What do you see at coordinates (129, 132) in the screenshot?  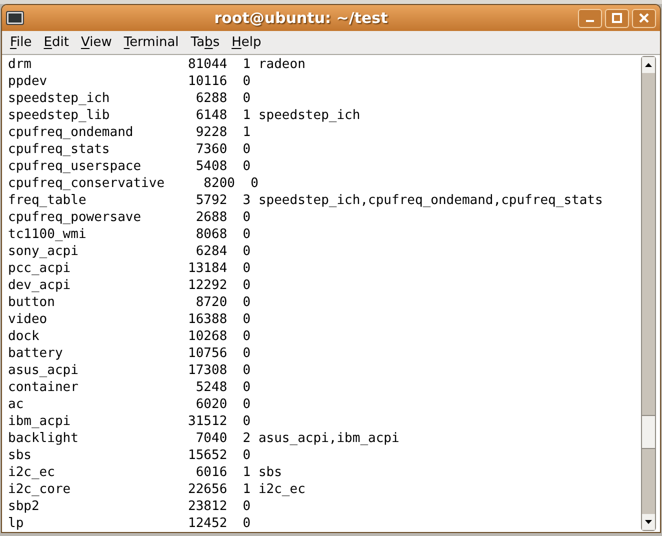 I see `terminal-line: cpufreq_ondemand 9228 1` at bounding box center [129, 132].